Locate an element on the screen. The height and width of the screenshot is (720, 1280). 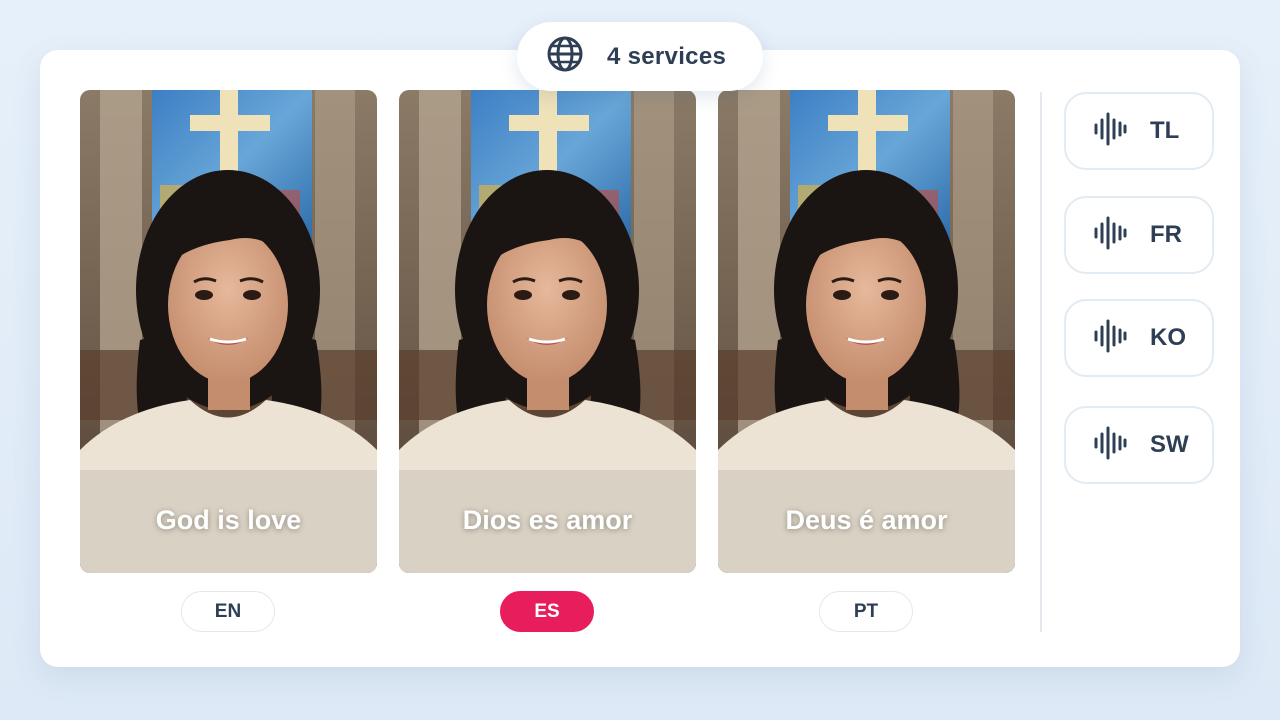
voice-button-tl: TL is located at coordinates (1139, 131).